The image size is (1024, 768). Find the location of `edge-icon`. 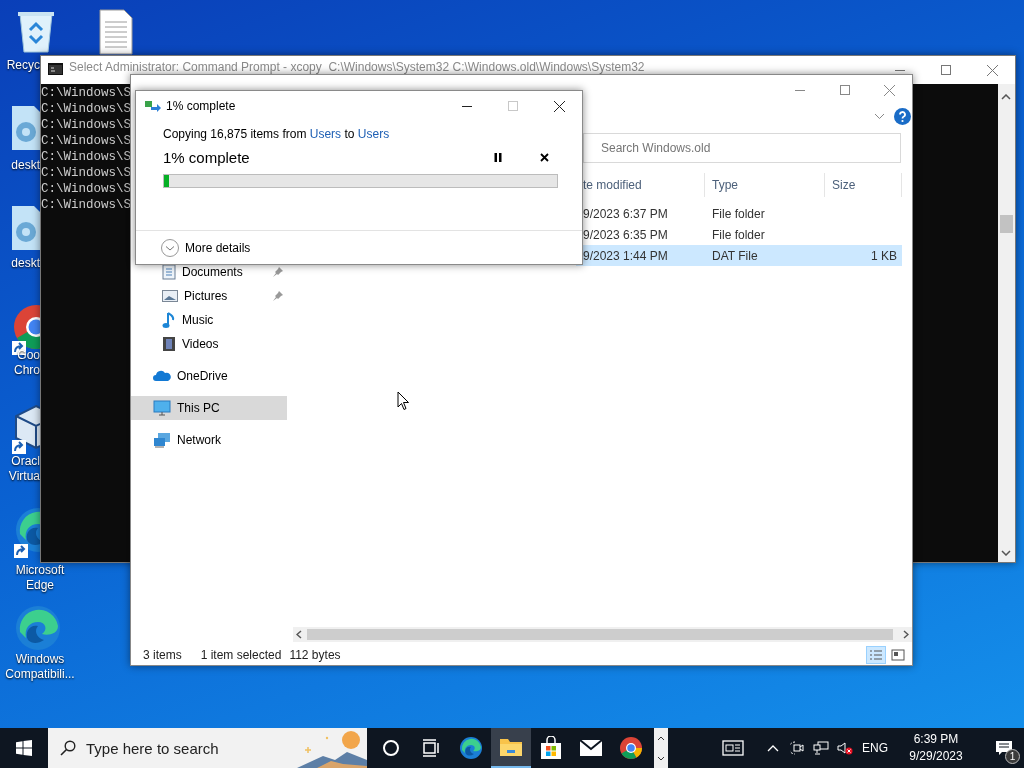

edge-icon is located at coordinates (471, 748).